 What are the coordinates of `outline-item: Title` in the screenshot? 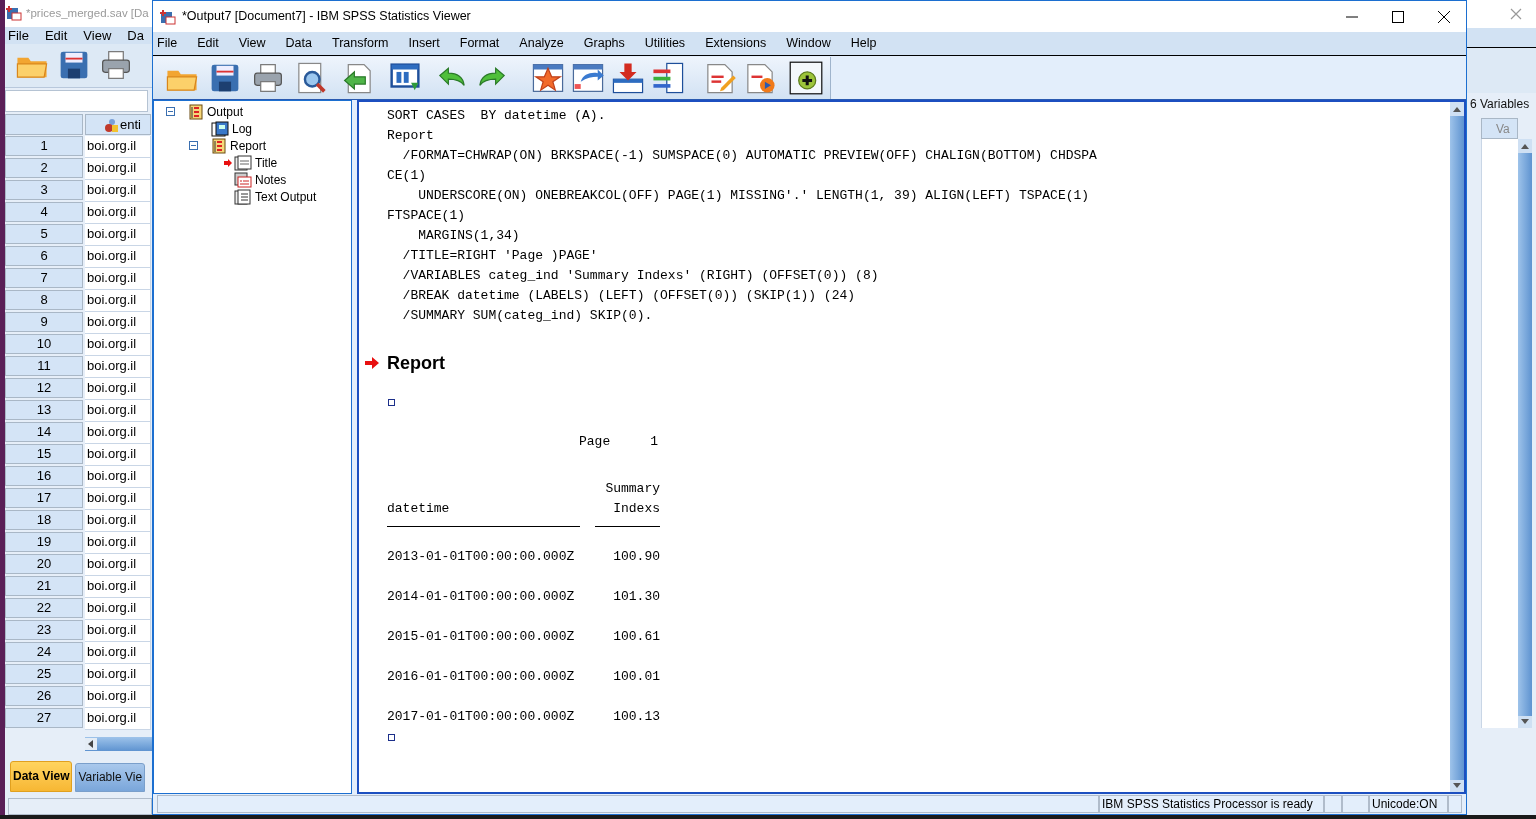 It's located at (266, 162).